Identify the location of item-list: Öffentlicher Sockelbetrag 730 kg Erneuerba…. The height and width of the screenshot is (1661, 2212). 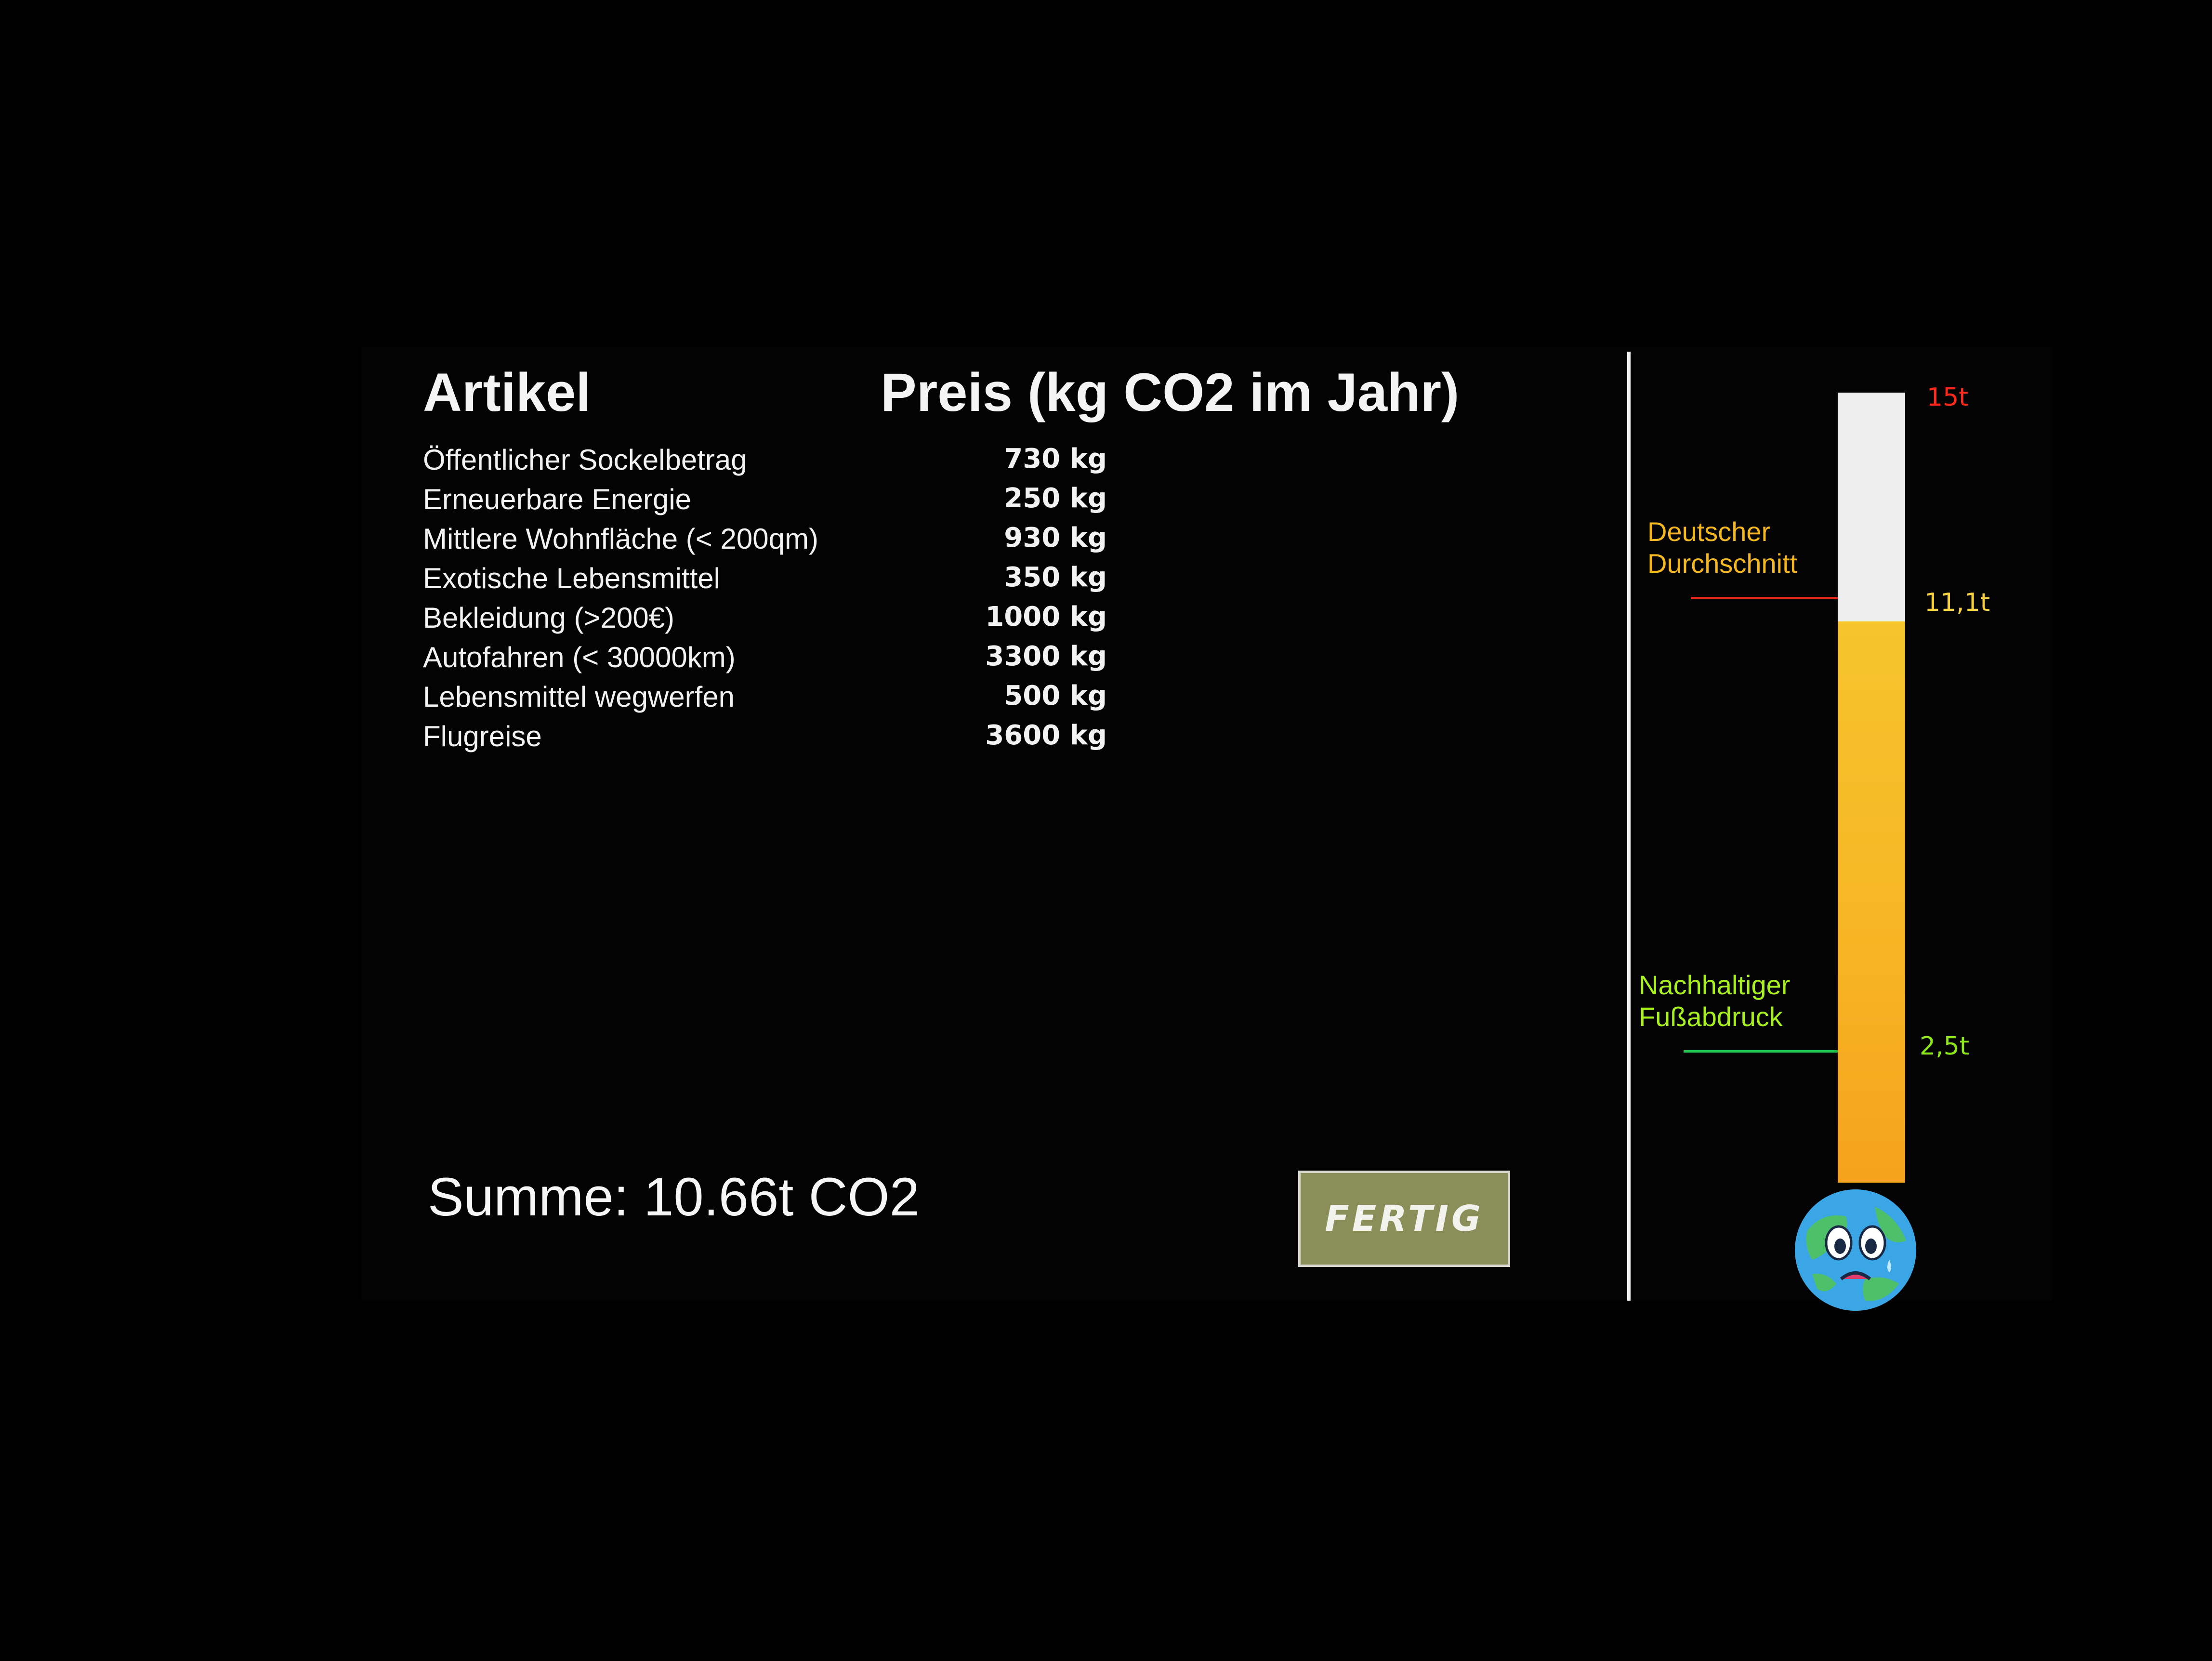
(765, 601).